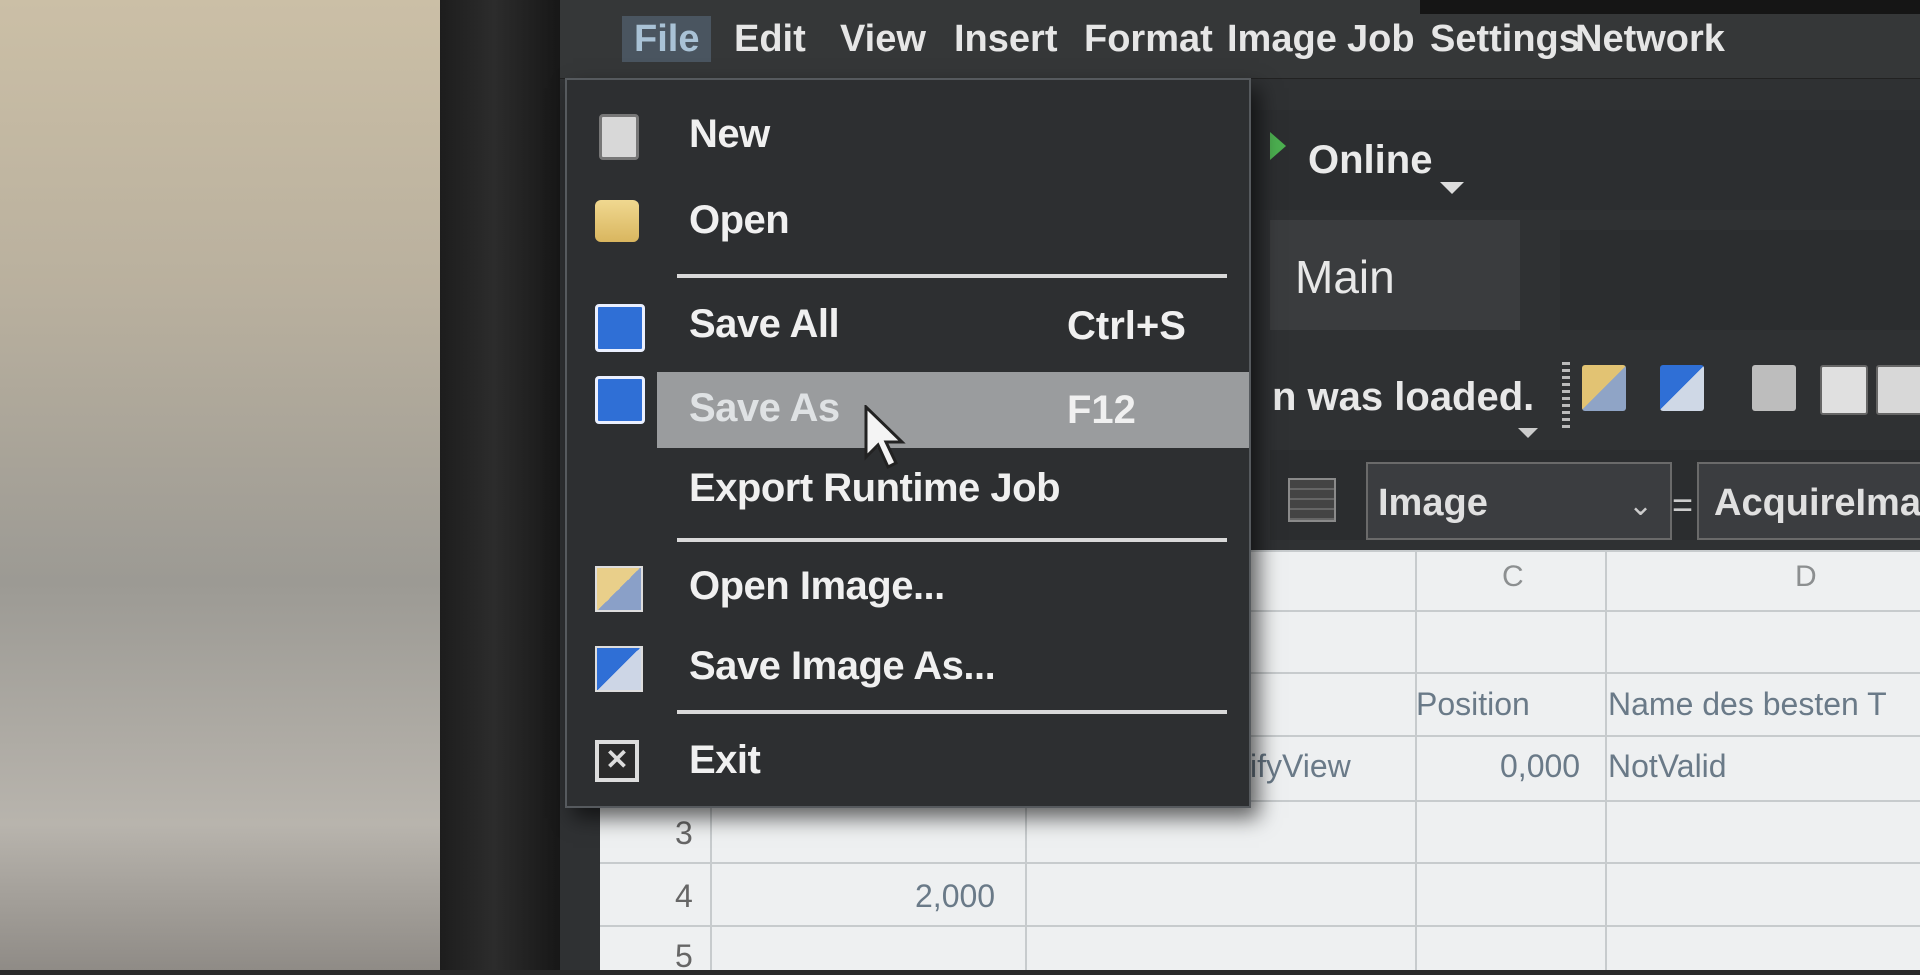 This screenshot has height=975, width=1920. I want to click on menu-item-label: Save All, so click(764, 324).